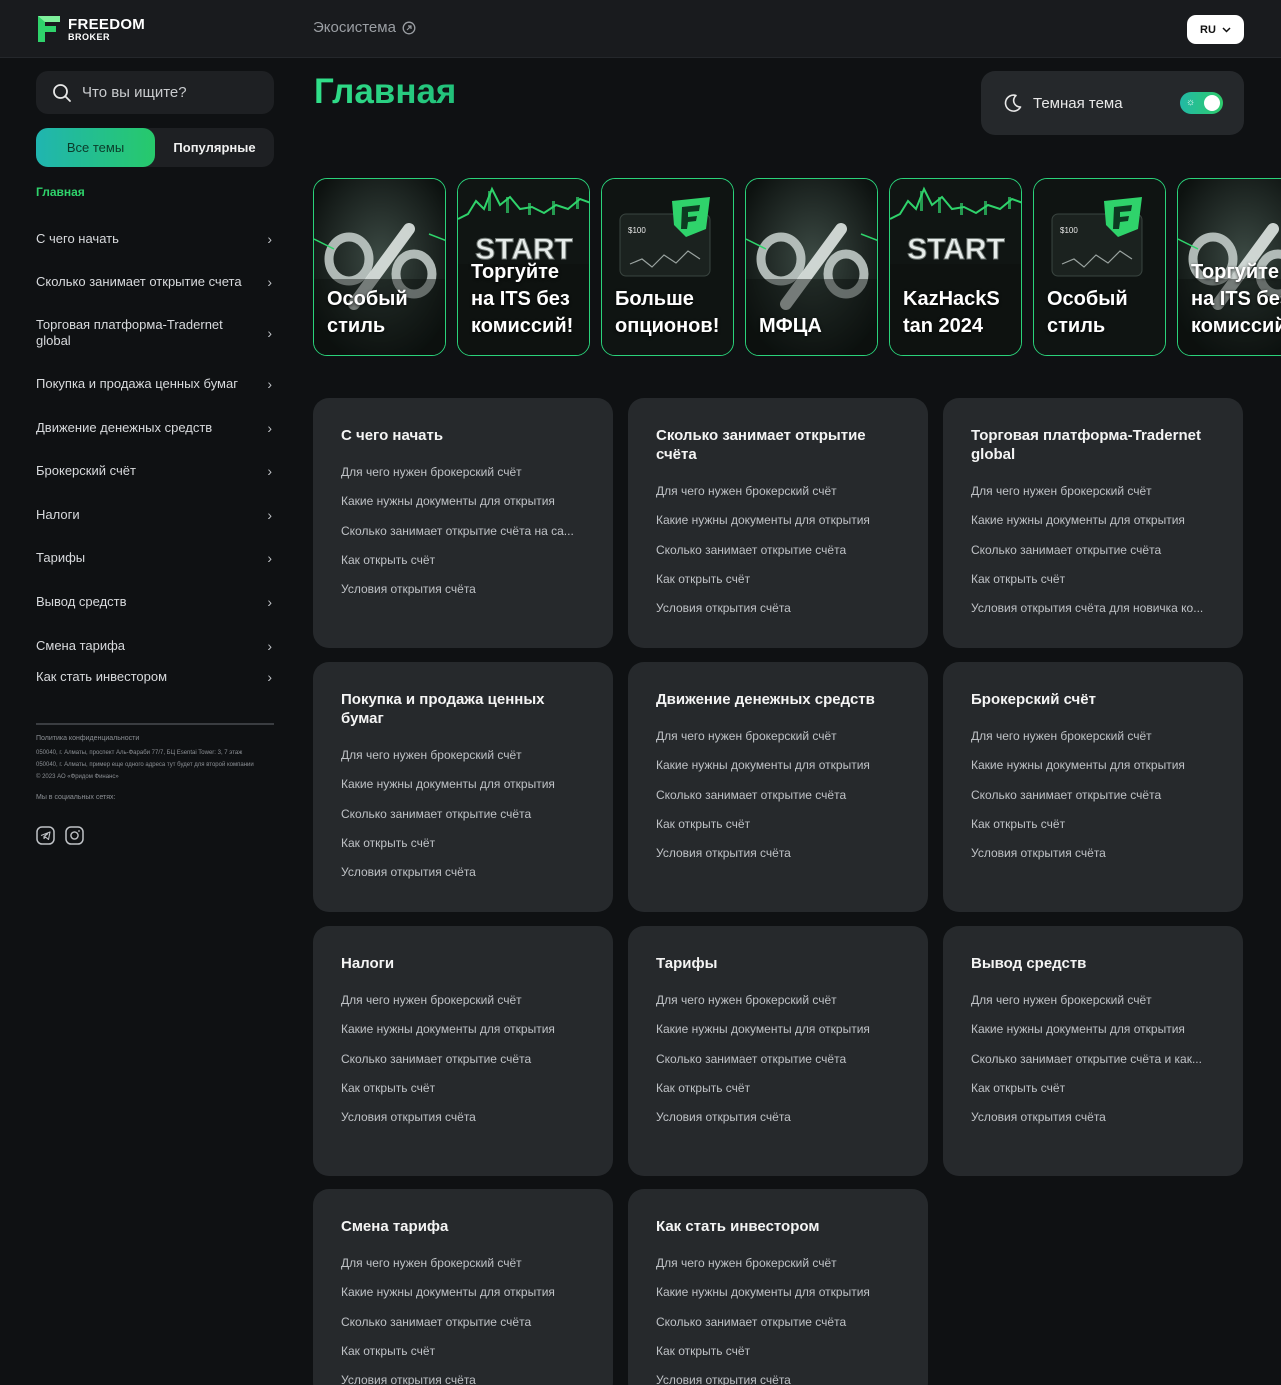 The height and width of the screenshot is (1385, 1281). What do you see at coordinates (74, 835) in the screenshot?
I see `instagram-icon` at bounding box center [74, 835].